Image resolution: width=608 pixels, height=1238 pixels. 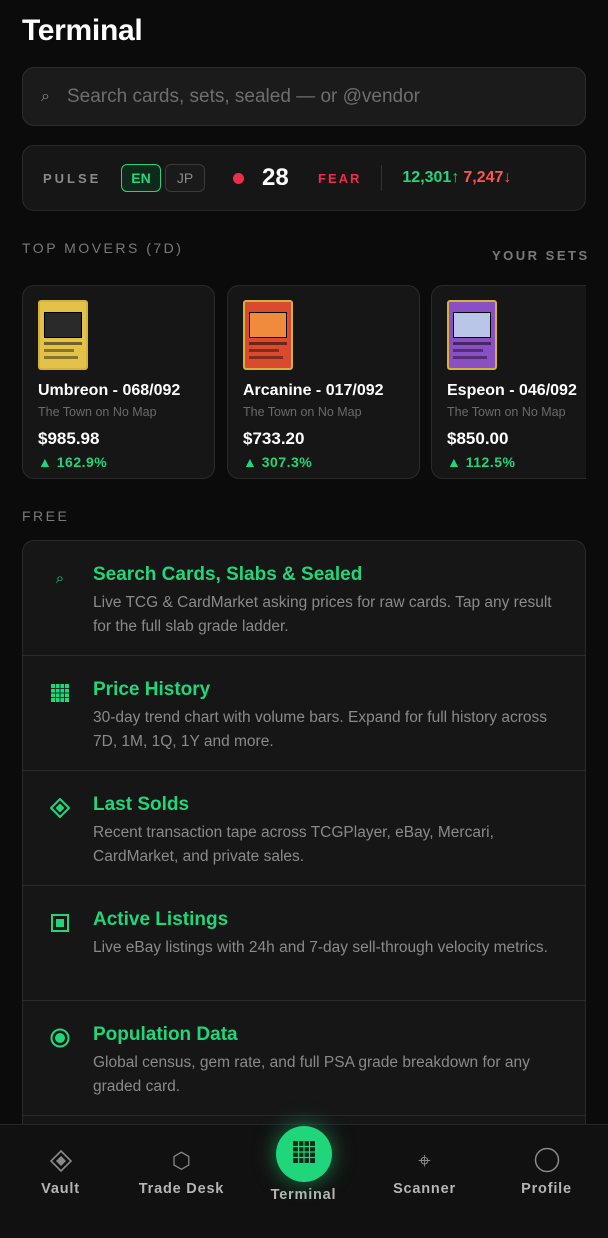 I want to click on pulse-bar: PULSE EN JP 28 FEAR 12,301↑ 7,247↓, so click(x=304, y=178).